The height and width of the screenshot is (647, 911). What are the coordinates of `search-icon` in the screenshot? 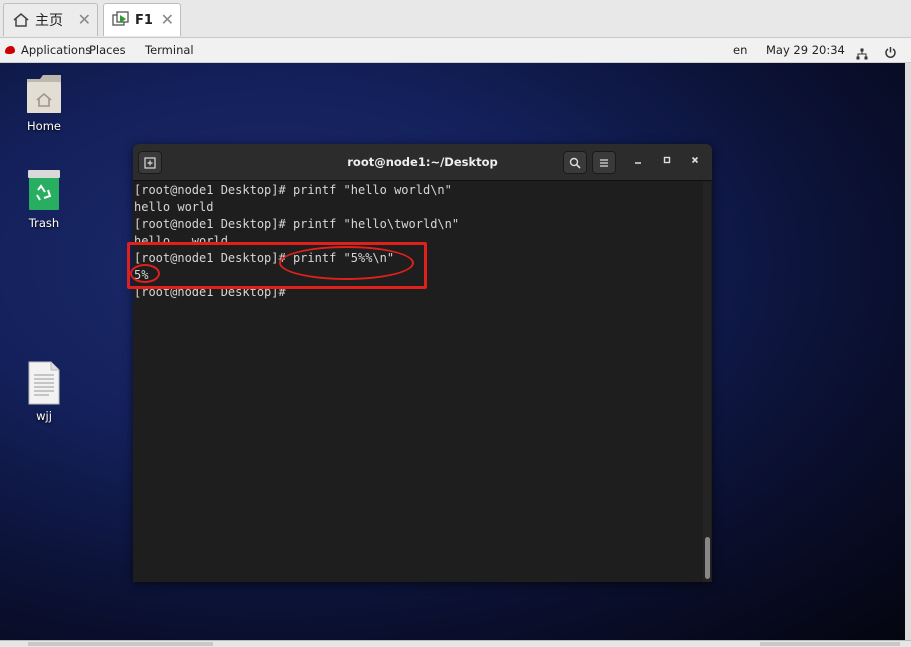 It's located at (575, 163).